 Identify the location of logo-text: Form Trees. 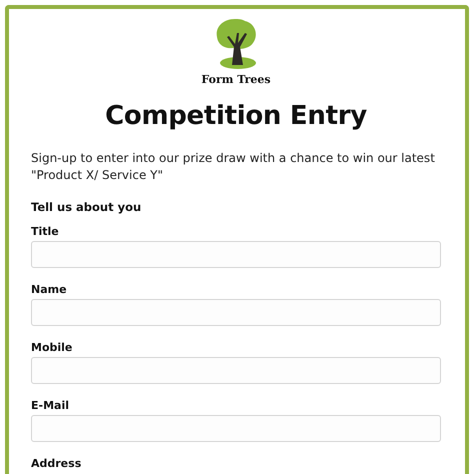
(236, 79).